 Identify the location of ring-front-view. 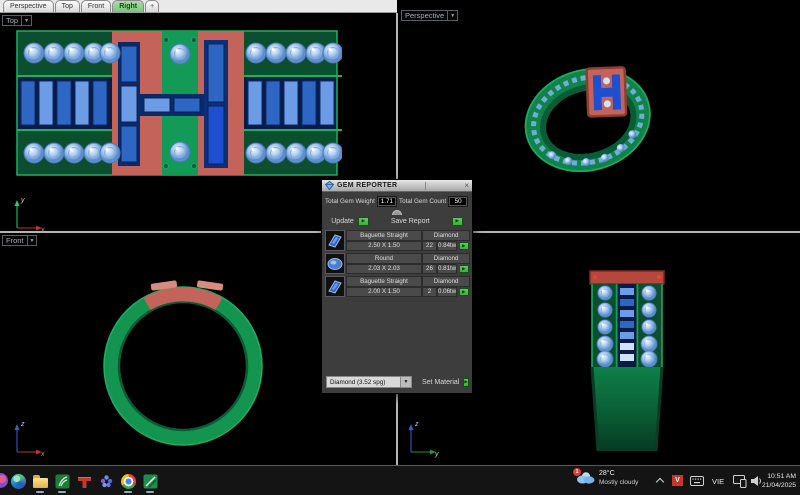
(183, 363).